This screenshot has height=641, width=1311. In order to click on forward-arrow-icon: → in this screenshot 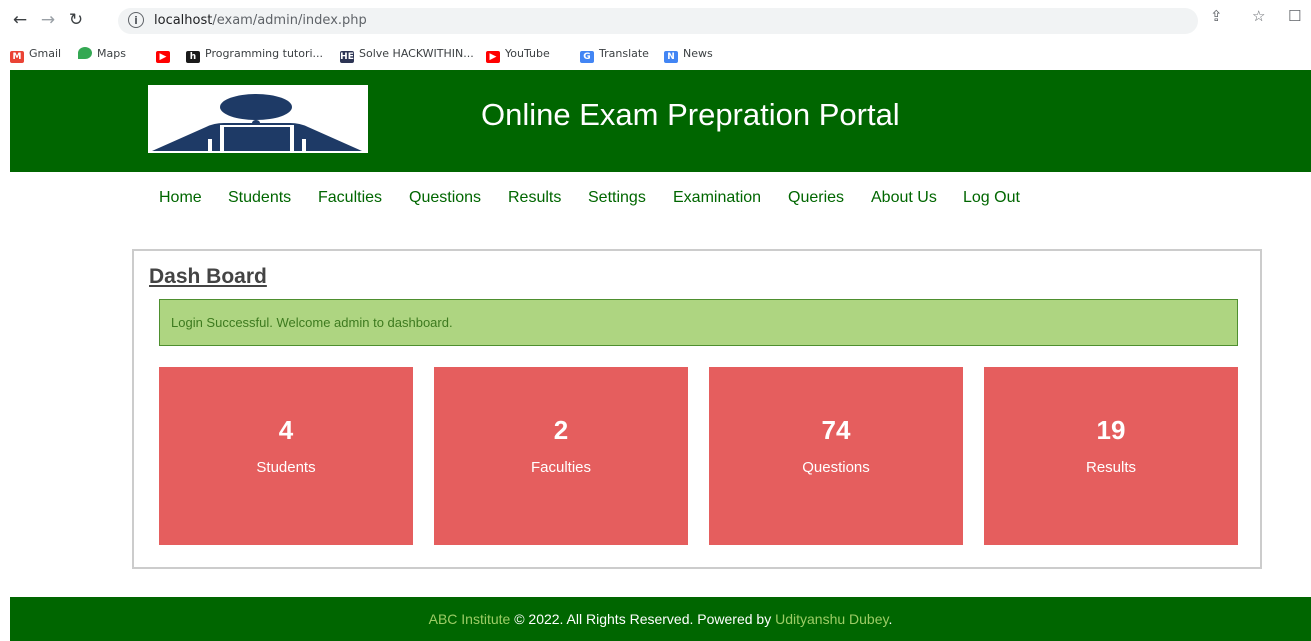, I will do `click(48, 20)`.